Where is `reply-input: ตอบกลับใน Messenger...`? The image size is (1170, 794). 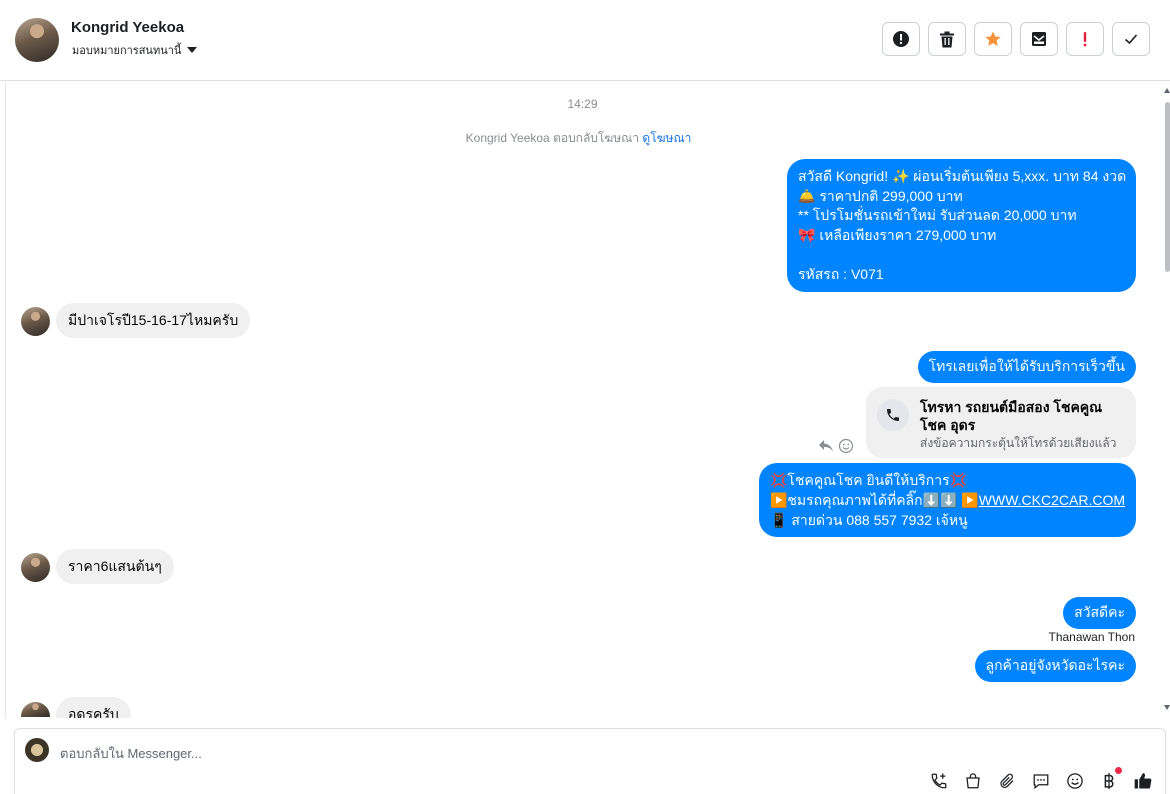 reply-input: ตอบกลับใน Messenger... is located at coordinates (131, 753).